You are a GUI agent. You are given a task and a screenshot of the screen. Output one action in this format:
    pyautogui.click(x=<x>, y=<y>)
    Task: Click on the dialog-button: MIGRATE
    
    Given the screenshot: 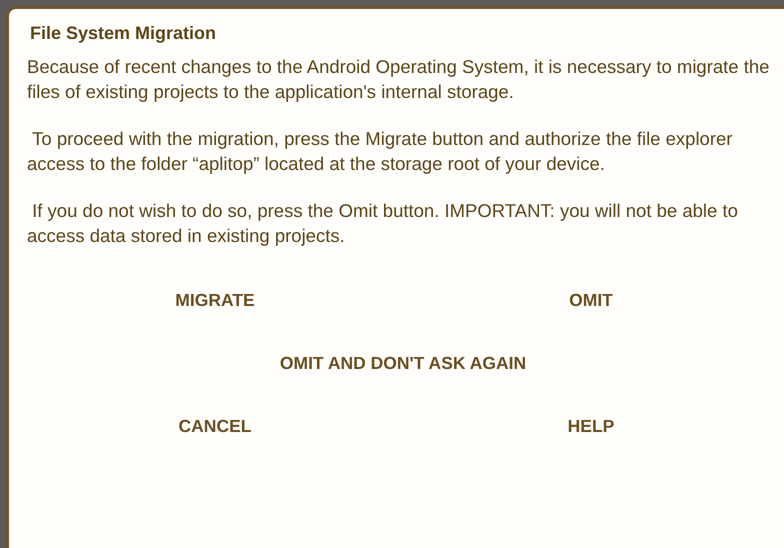 What is the action you would take?
    pyautogui.click(x=215, y=300)
    